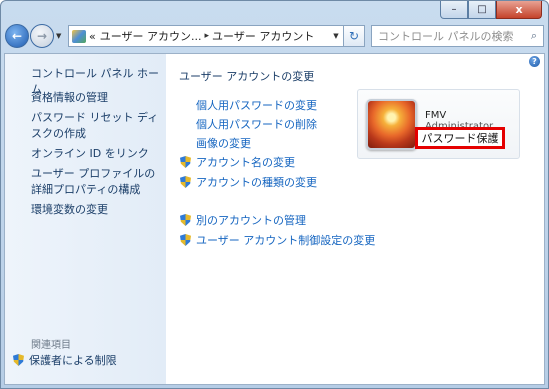 This screenshot has width=549, height=389. Describe the element at coordinates (263, 36) in the screenshot. I see `breadcrumb-user-accounts: ユーザー アカウント` at that location.